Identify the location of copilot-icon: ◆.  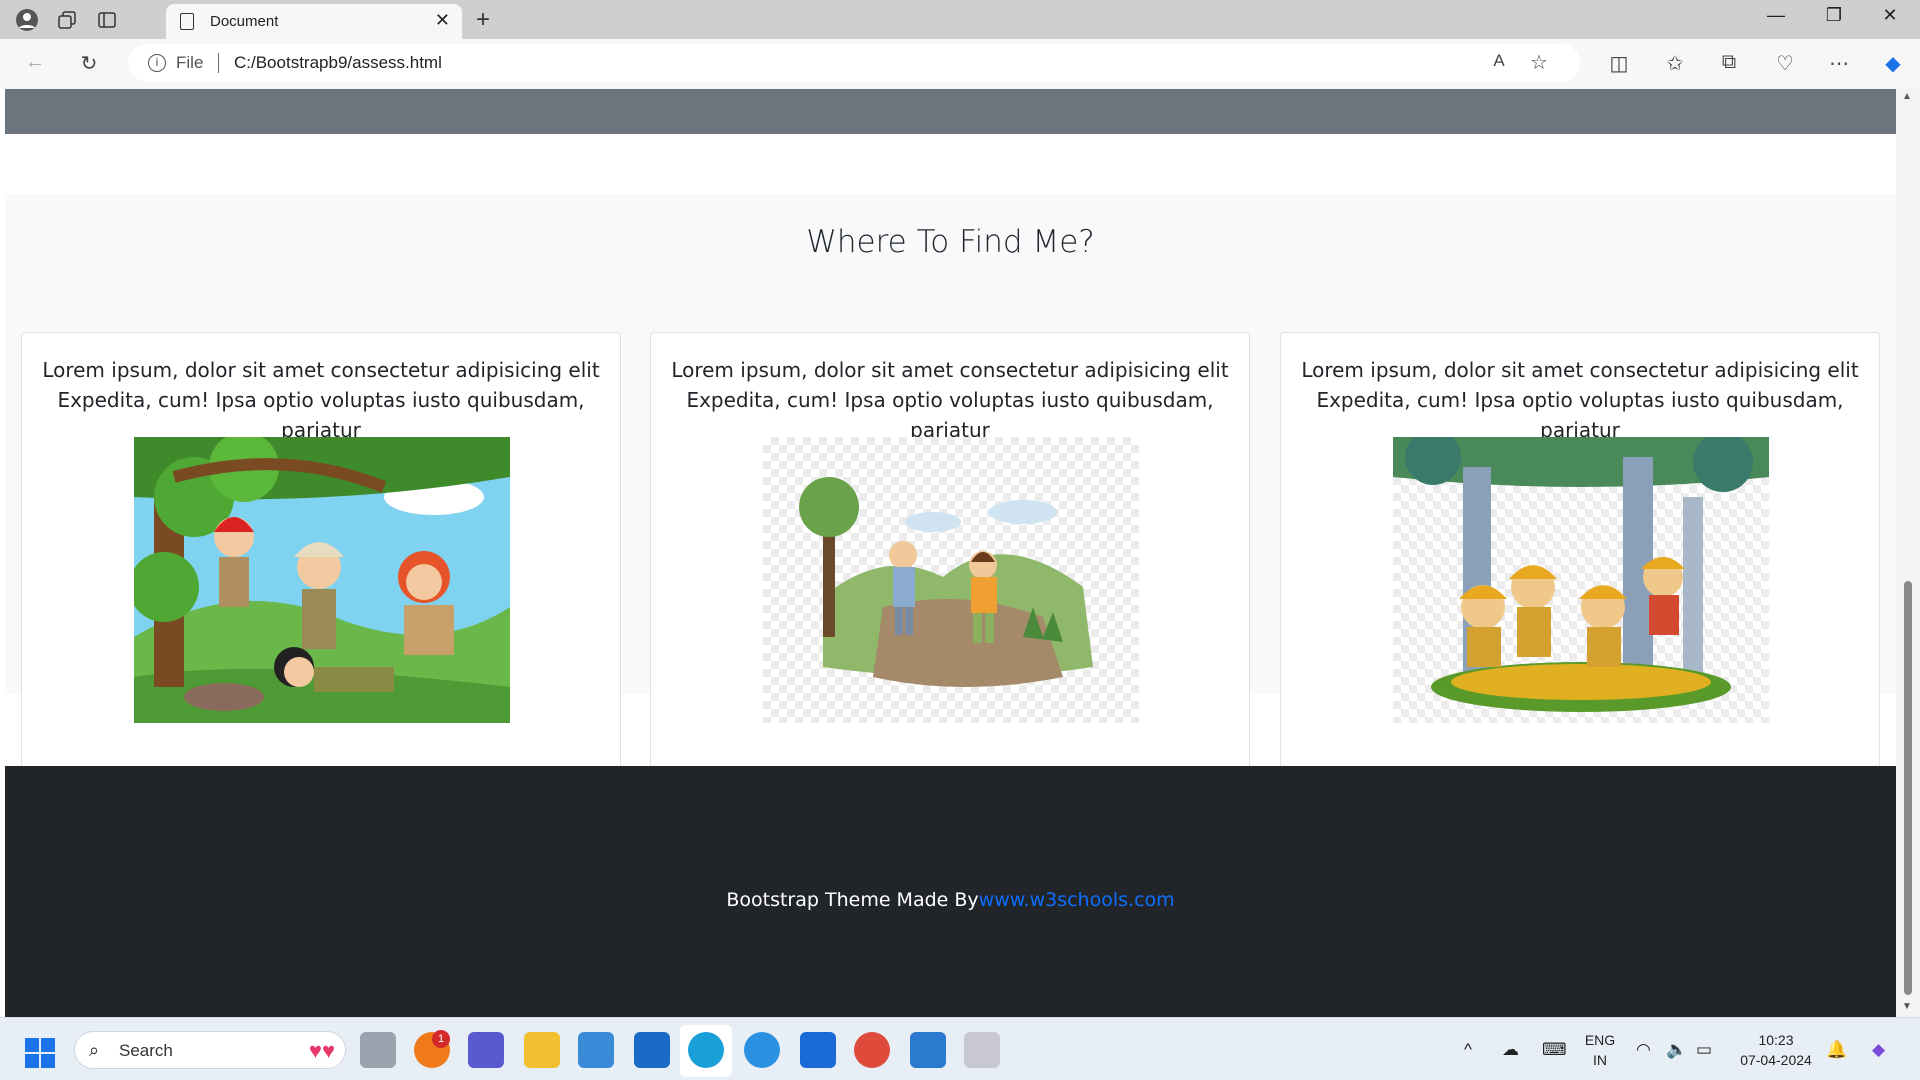
(1893, 63).